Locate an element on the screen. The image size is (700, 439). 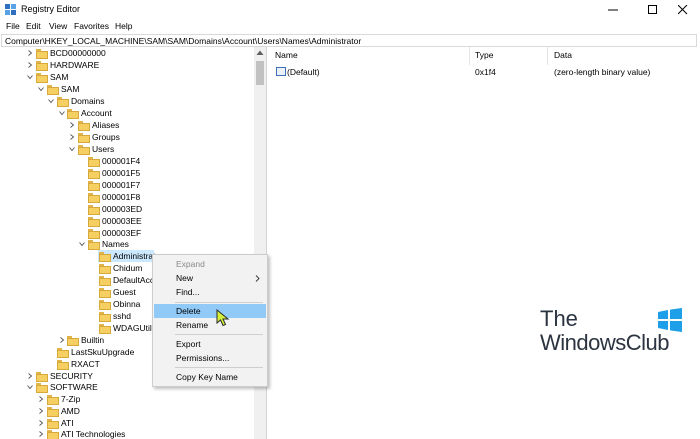
value-data: (zero-length binary value) is located at coordinates (602, 72).